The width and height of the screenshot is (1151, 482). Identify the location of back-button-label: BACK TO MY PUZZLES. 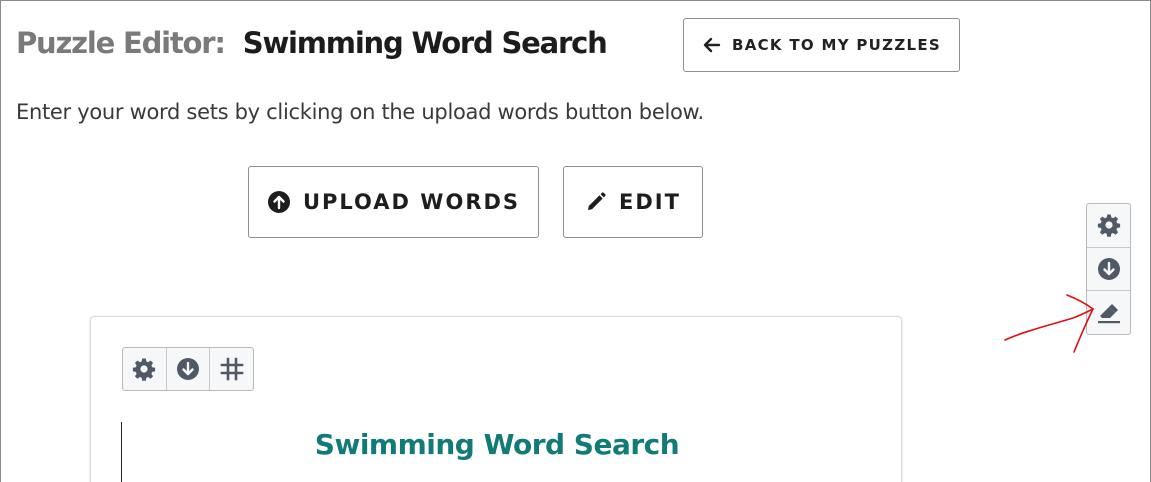
(836, 45).